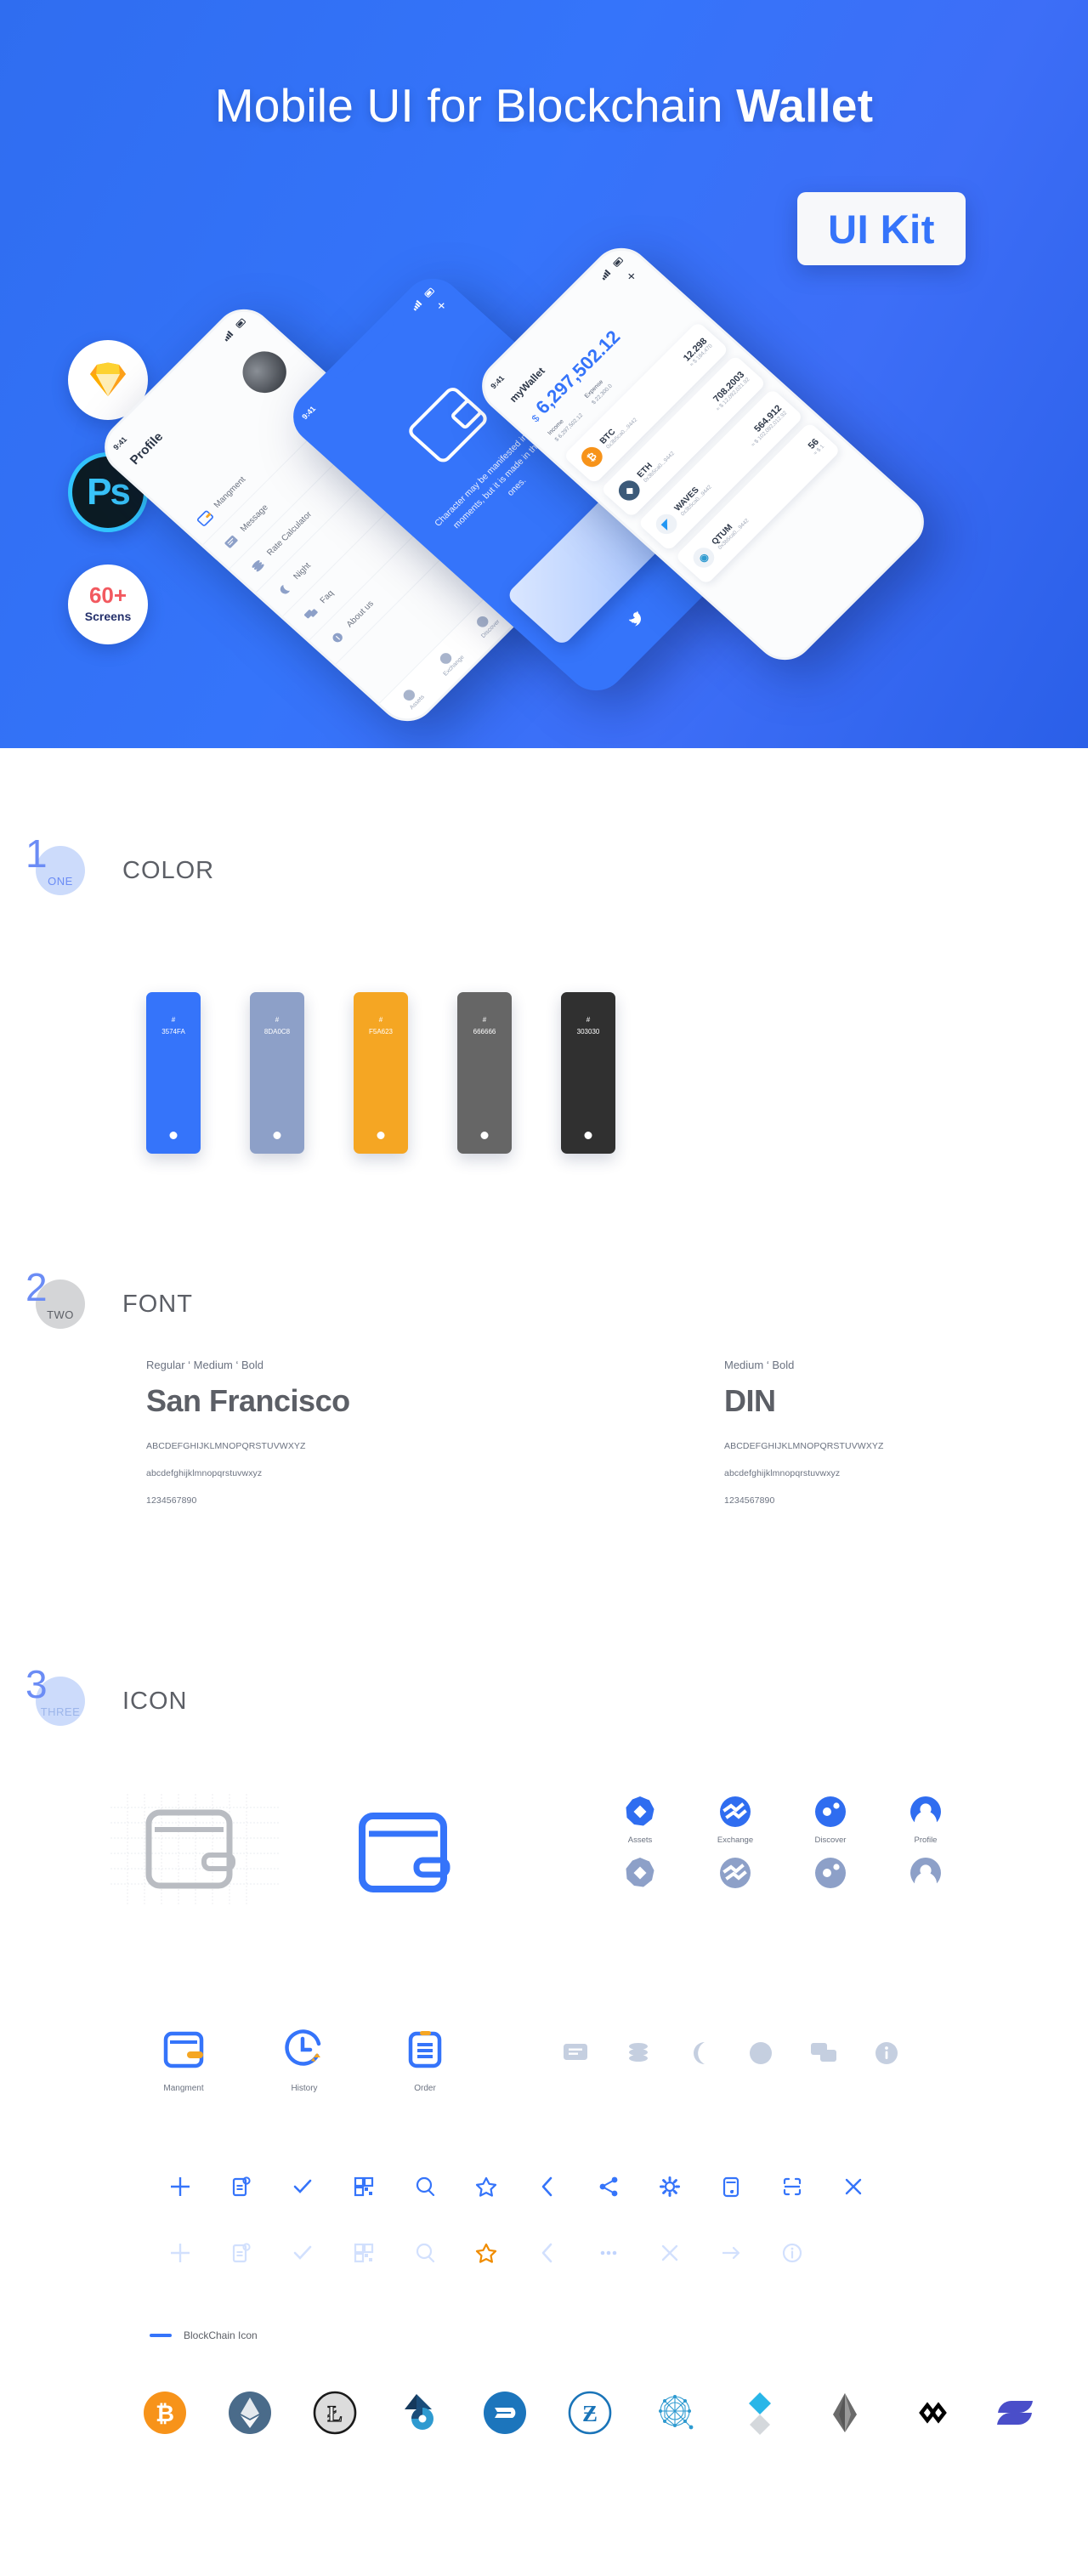  Describe the element at coordinates (729, 391) in the screenshot. I see `coin-values: 708.2003 ≈ $ 12,092,021.92` at that location.